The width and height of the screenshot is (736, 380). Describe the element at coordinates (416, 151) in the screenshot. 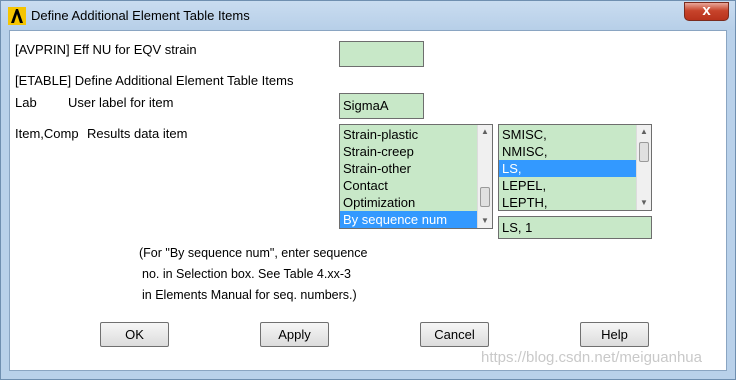

I see `list-item: Strain-creep` at that location.